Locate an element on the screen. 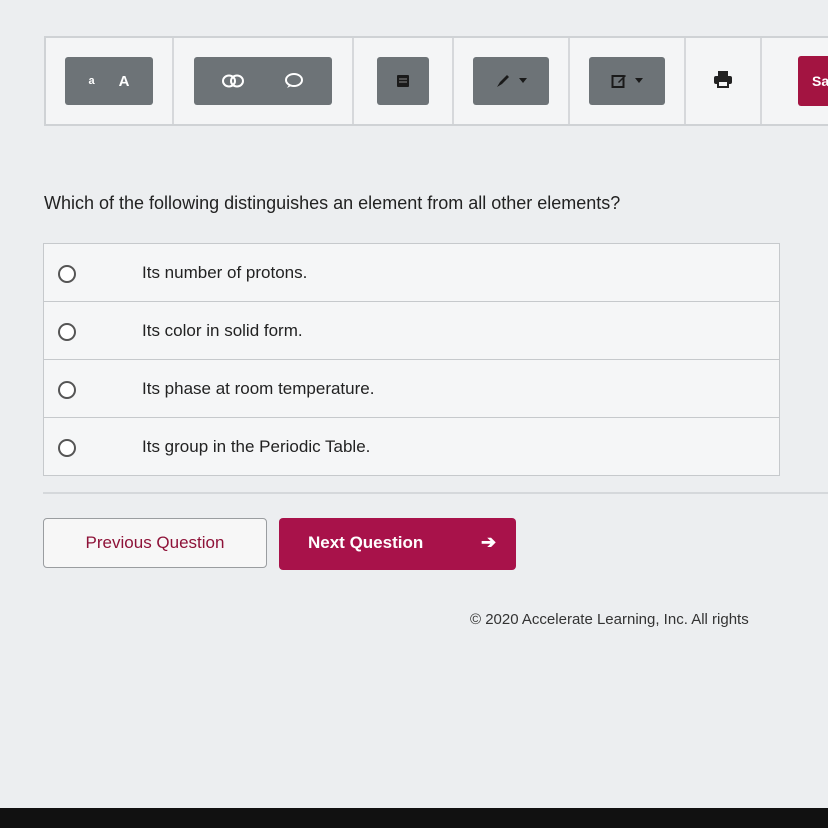 This screenshot has height=828, width=828. notes-group is located at coordinates (404, 81).